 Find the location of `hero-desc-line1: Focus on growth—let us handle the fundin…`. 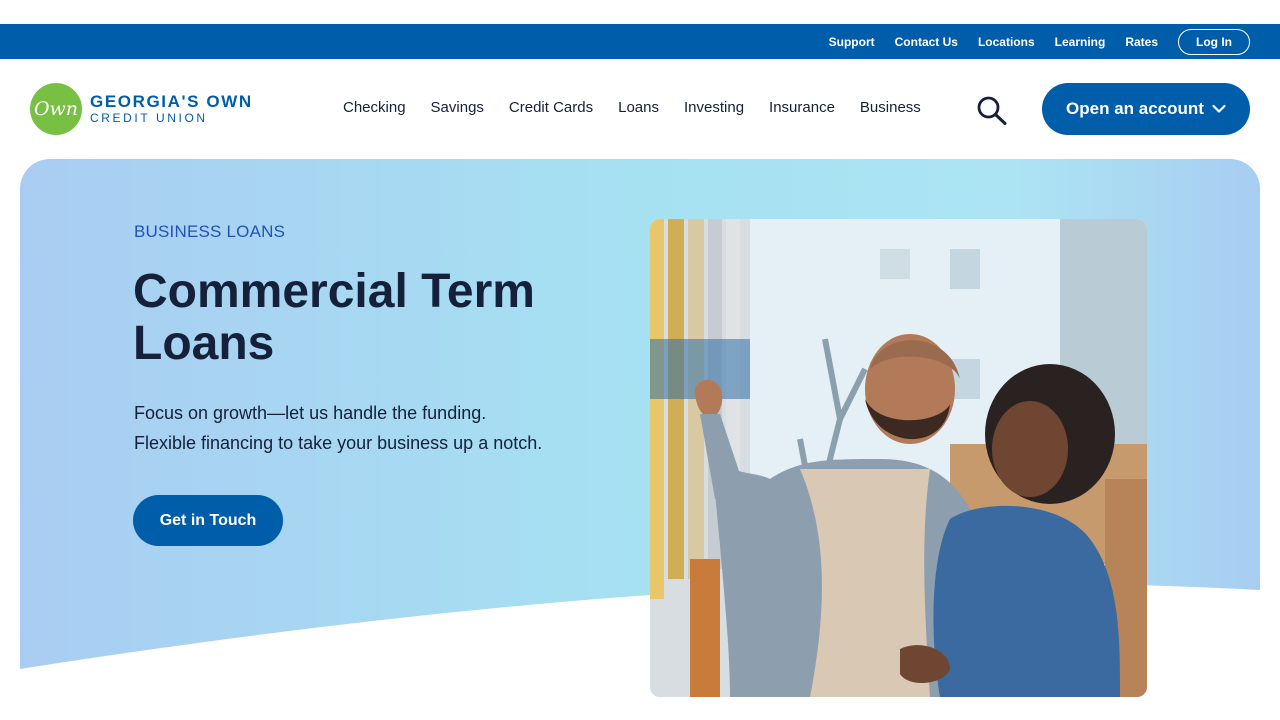

hero-desc-line1: Focus on growth—let us handle the fundin… is located at coordinates (310, 413).